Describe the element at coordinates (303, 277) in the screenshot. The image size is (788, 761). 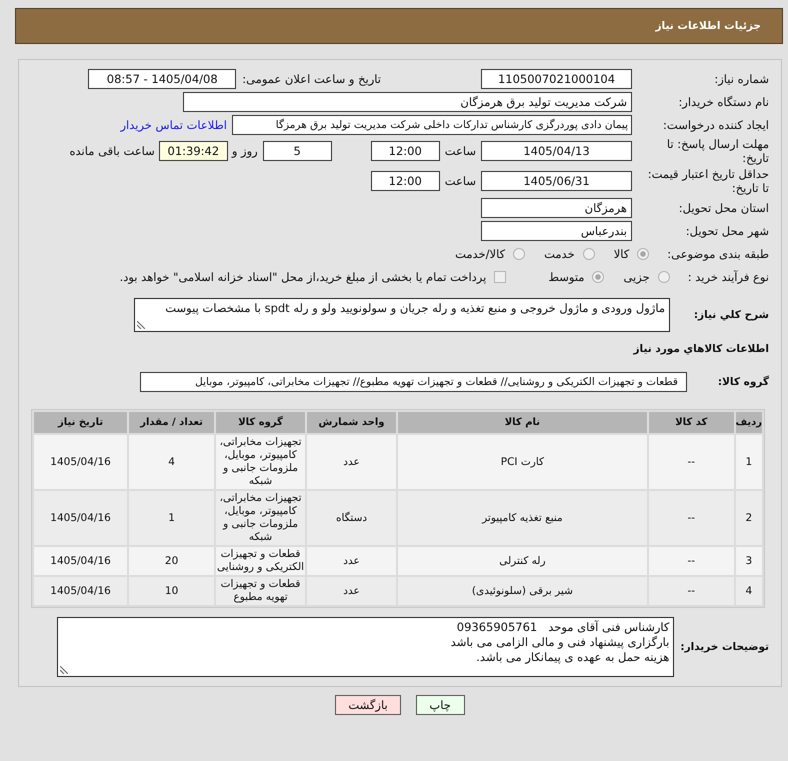
I see `checkbox-label: پرداخت تمام یا بخشی از مبلغ خرید،از محل "اسناد خزانه اسلامی" خواهد بود.` at that location.